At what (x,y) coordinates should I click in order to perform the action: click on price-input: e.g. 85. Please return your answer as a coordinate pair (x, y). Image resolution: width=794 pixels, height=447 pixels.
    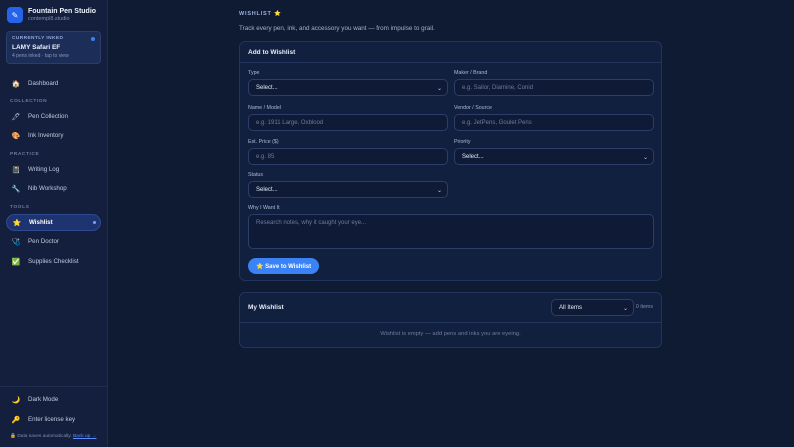
    Looking at the image, I should click on (348, 156).